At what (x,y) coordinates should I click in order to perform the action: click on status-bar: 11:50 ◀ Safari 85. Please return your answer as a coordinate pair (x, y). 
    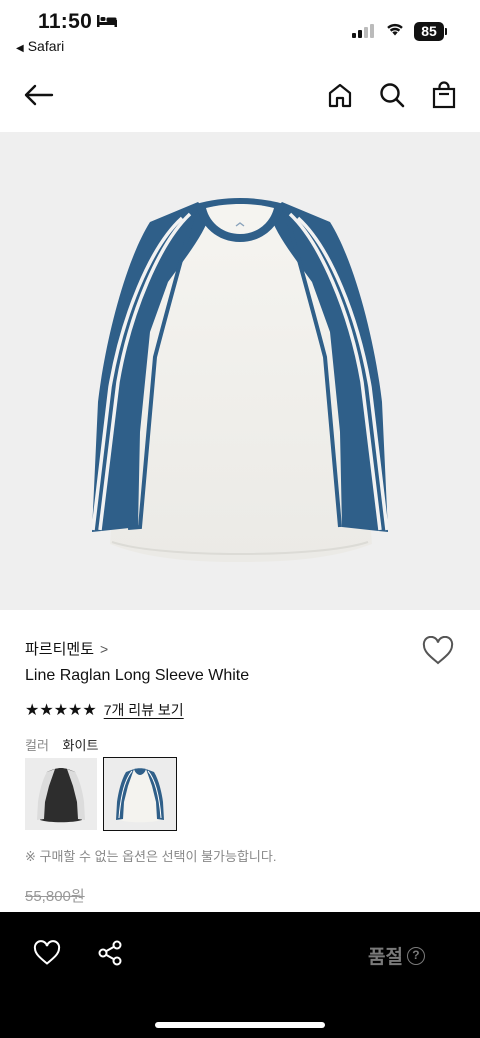
    Looking at the image, I should click on (240, 31).